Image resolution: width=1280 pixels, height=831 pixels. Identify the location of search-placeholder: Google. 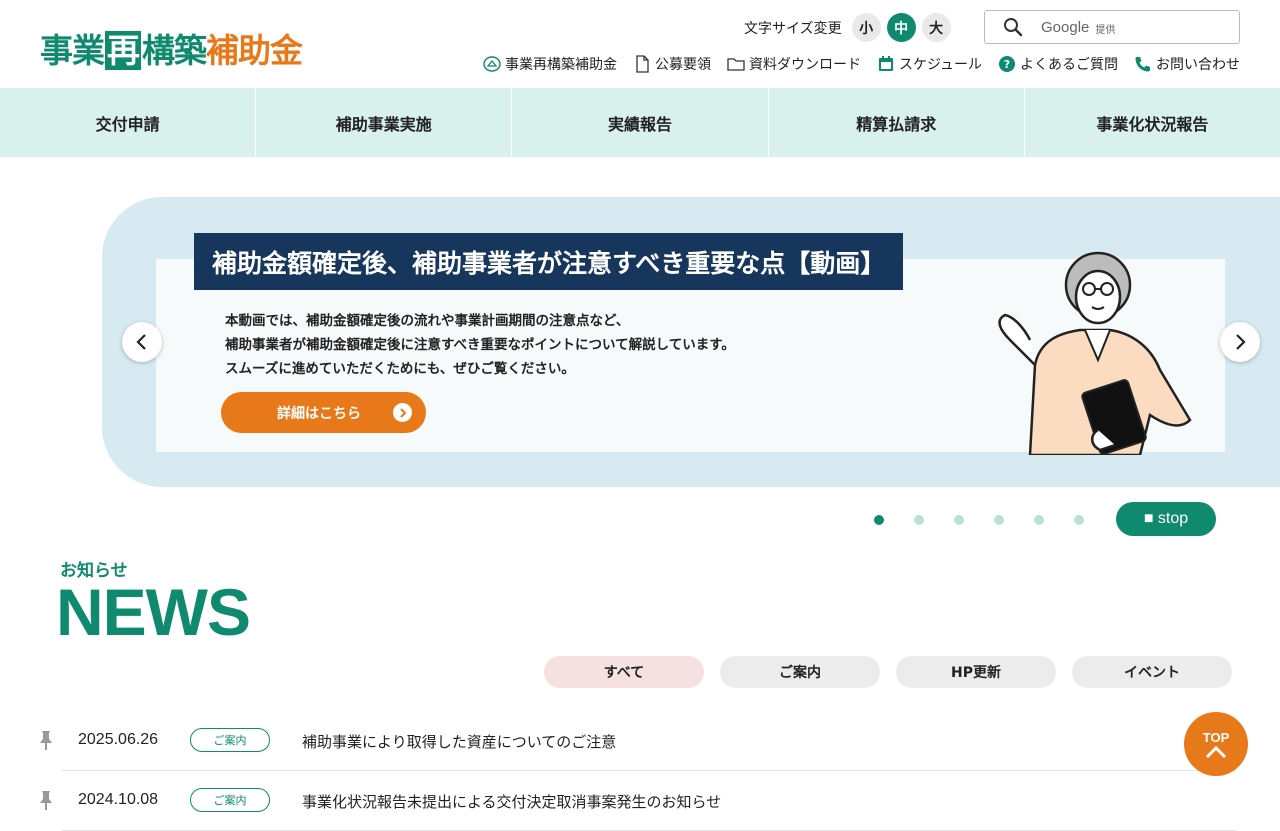
(1065, 27).